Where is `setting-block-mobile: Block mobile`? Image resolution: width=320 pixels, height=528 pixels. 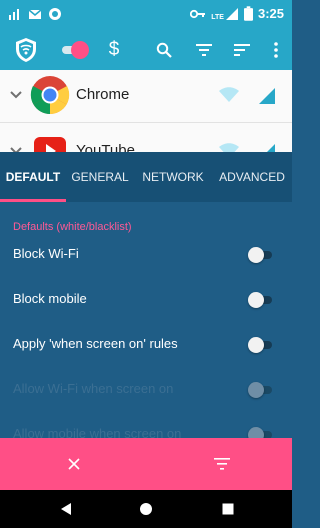 setting-block-mobile: Block mobile is located at coordinates (146, 300).